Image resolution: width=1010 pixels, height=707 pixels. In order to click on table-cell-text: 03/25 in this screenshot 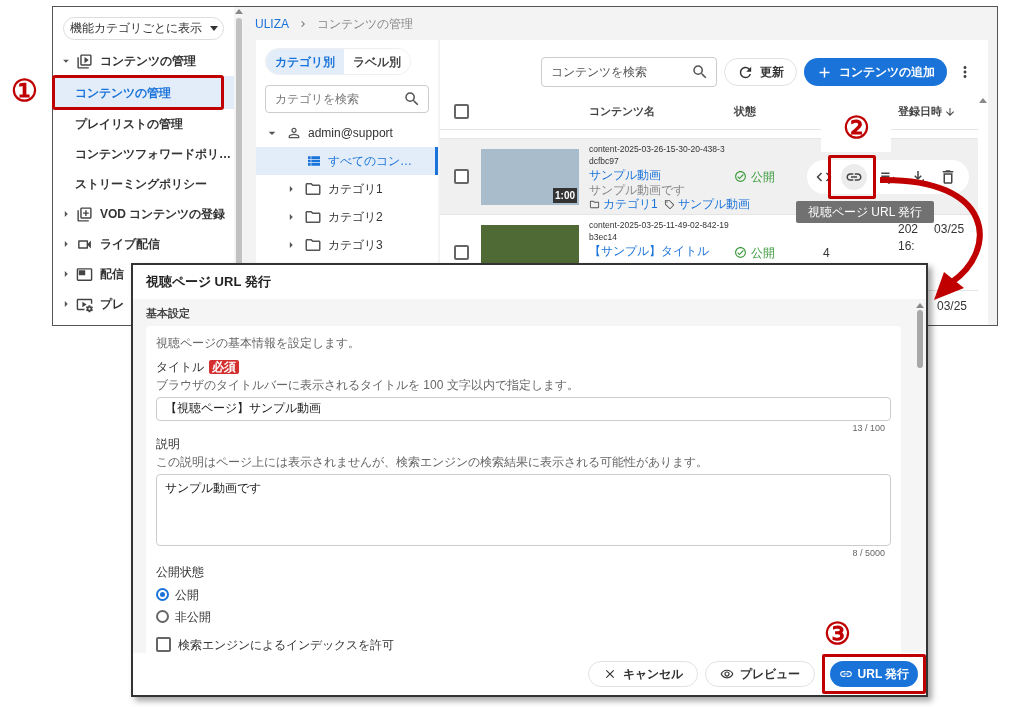, I will do `click(952, 306)`.